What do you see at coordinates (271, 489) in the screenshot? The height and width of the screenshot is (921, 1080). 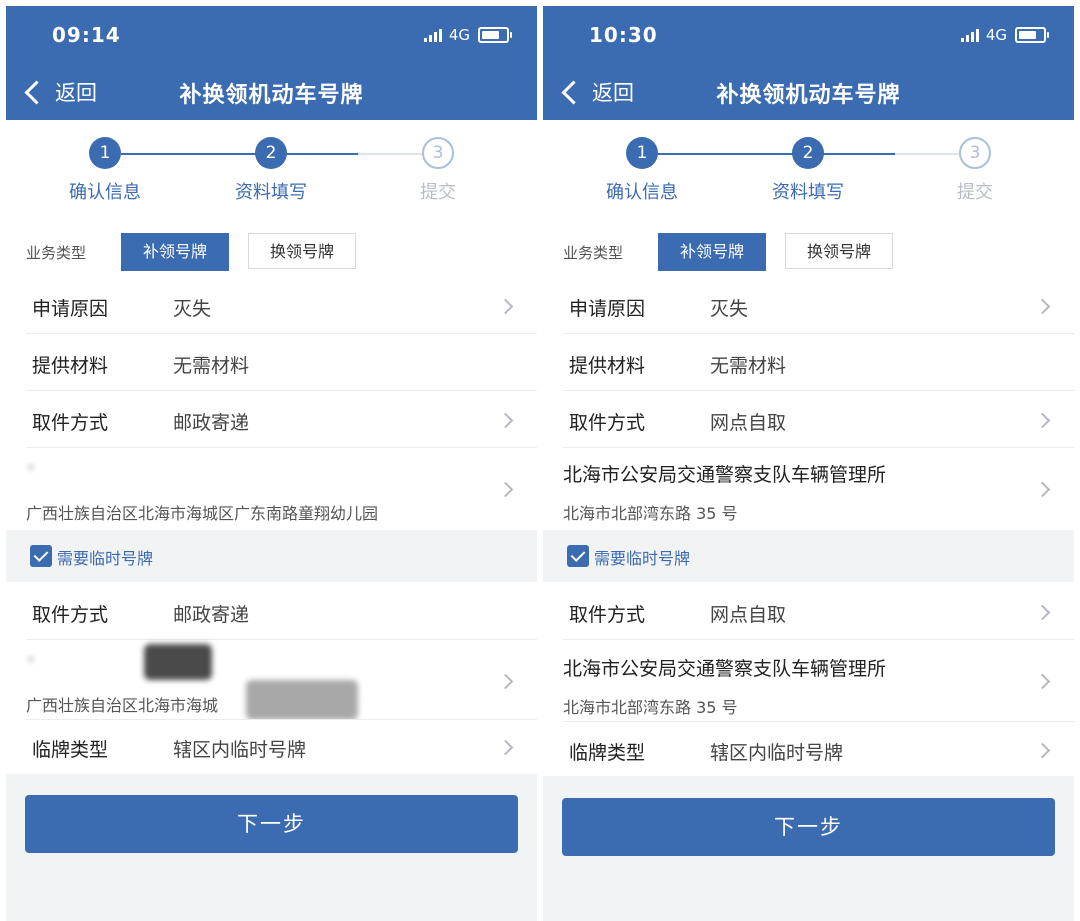 I see `pickup-address-row: * 广西壮族自治区北海市海城区广东南路童翔幼儿园` at bounding box center [271, 489].